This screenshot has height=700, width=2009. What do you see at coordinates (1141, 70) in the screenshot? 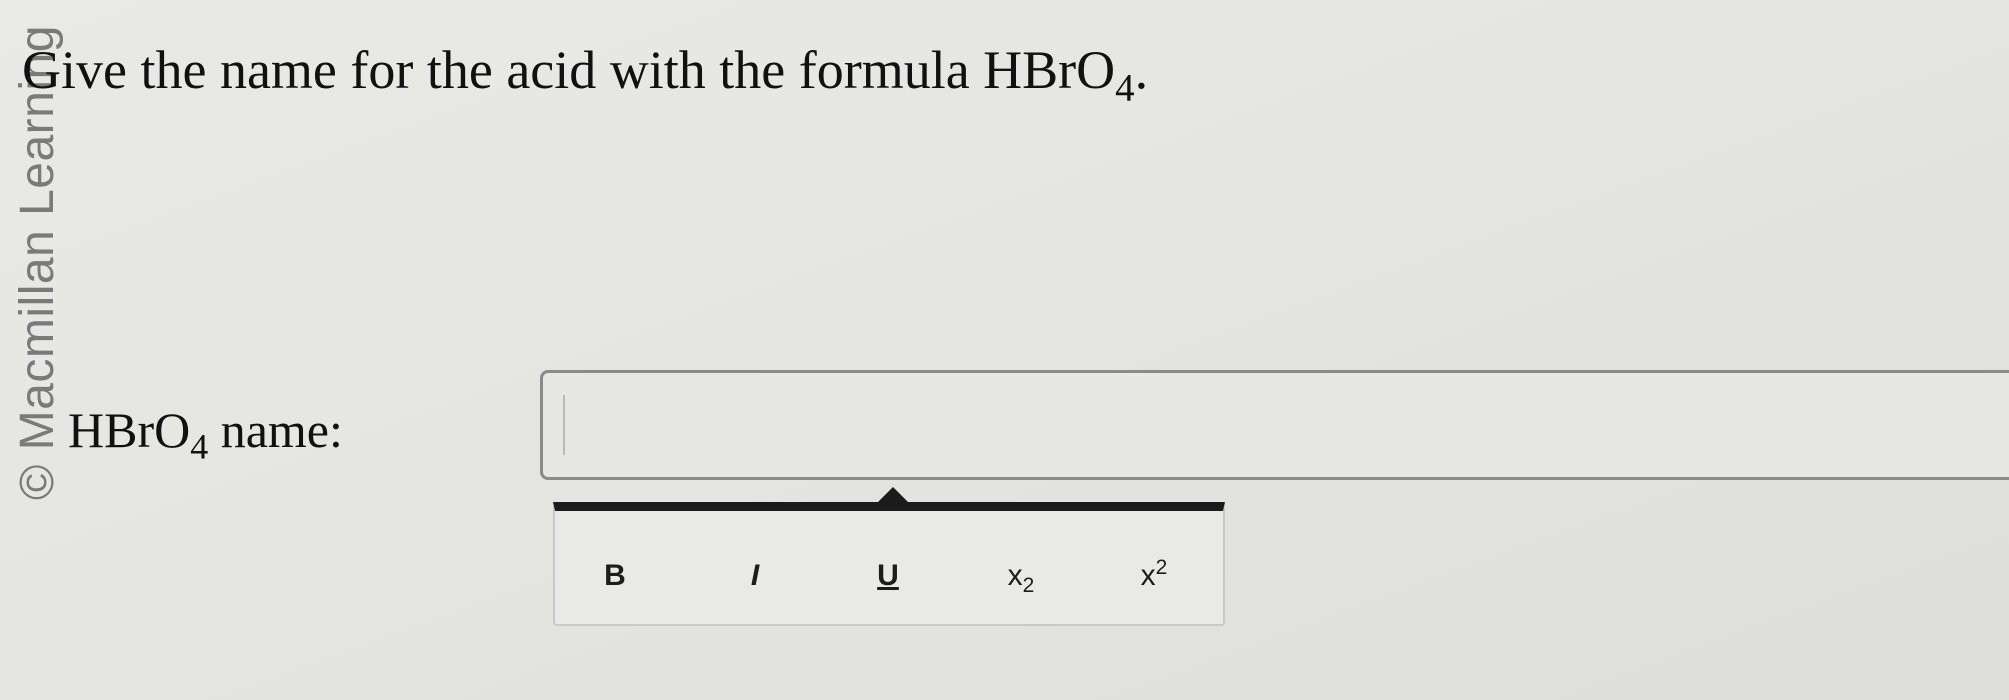
I see `question-end-punct: .` at bounding box center [1141, 70].